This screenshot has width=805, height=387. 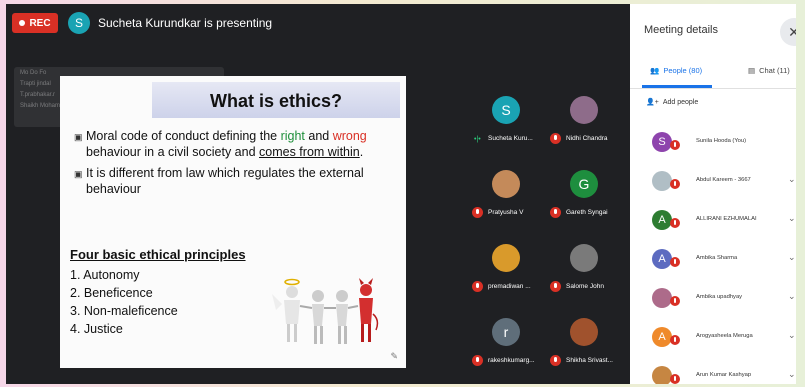 I want to click on tab-people-label: People (80), so click(x=683, y=70).